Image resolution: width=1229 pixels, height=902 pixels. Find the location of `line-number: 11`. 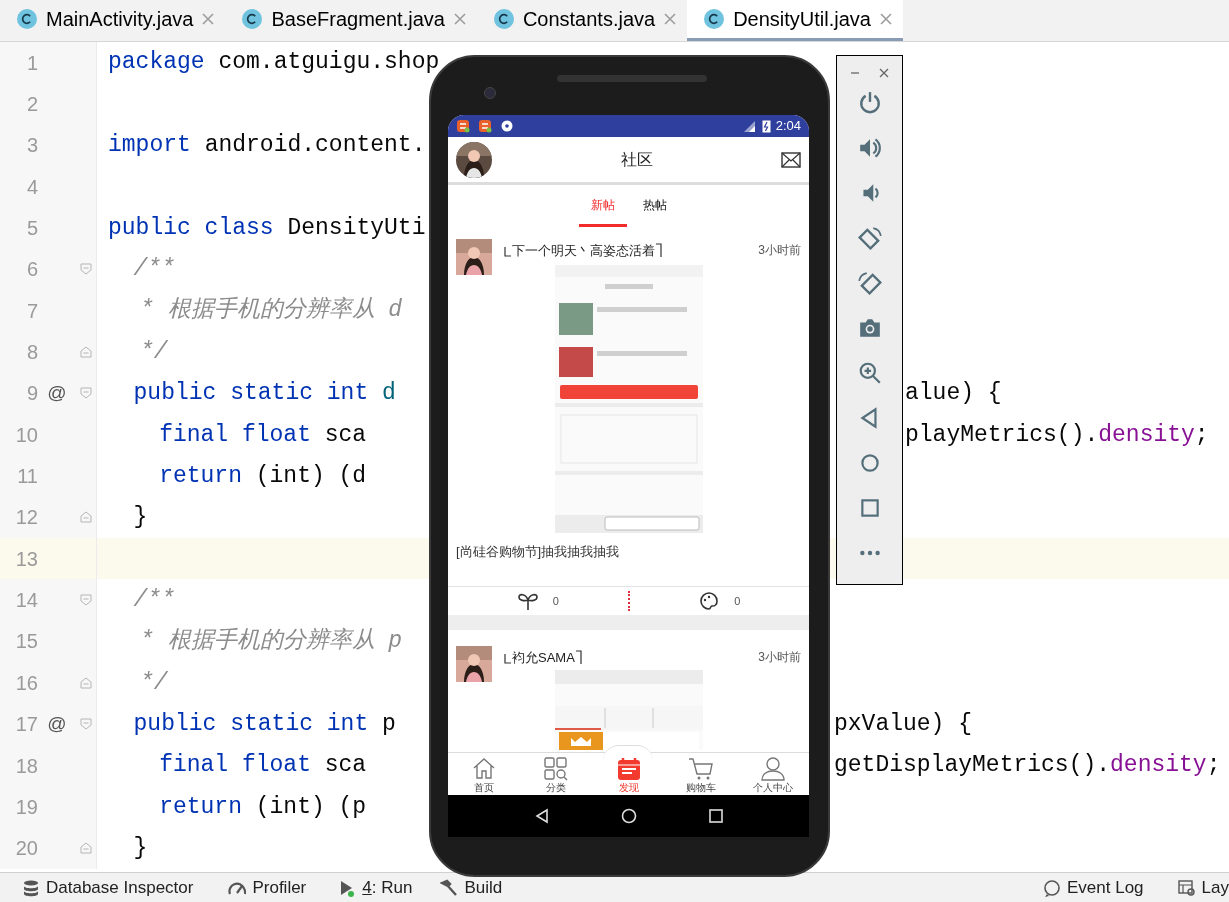

line-number: 11 is located at coordinates (27, 477).